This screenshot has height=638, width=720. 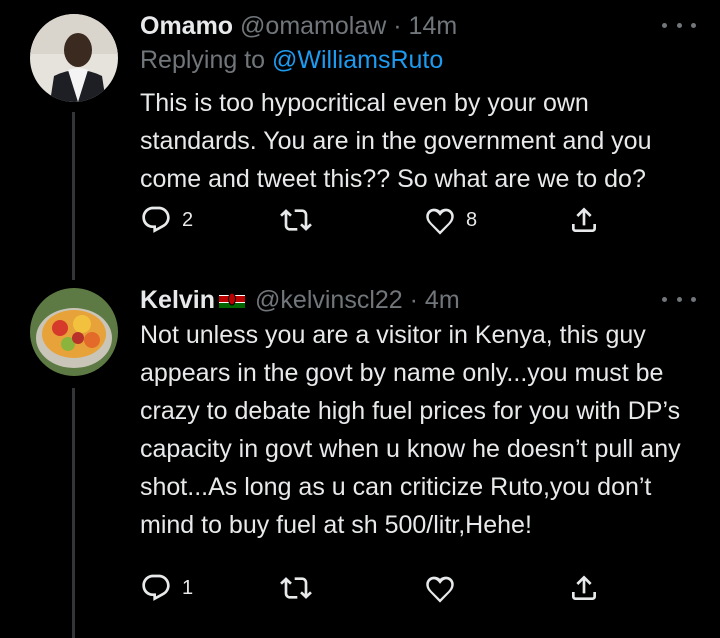 I want to click on kenya-flag-icon, so click(x=232, y=299).